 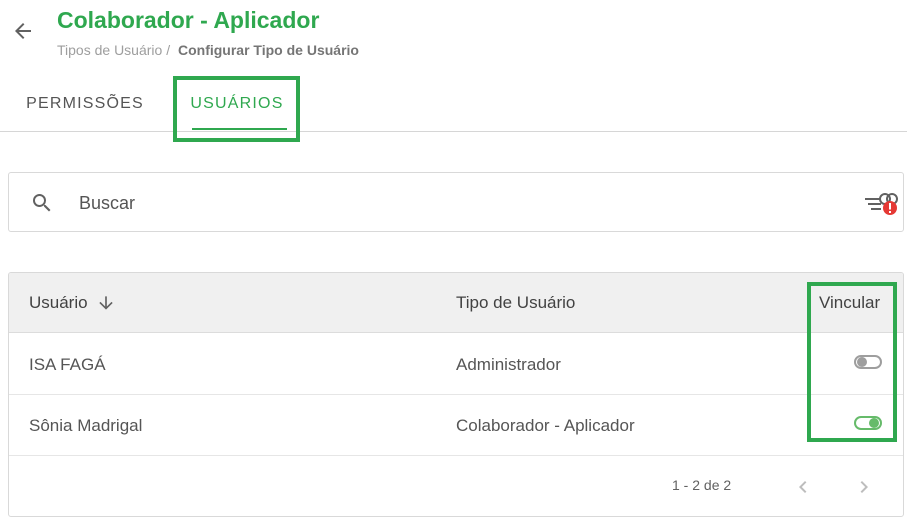 What do you see at coordinates (268, 50) in the screenshot?
I see `breadcrumb-current: Configurar Tipo de Usuário` at bounding box center [268, 50].